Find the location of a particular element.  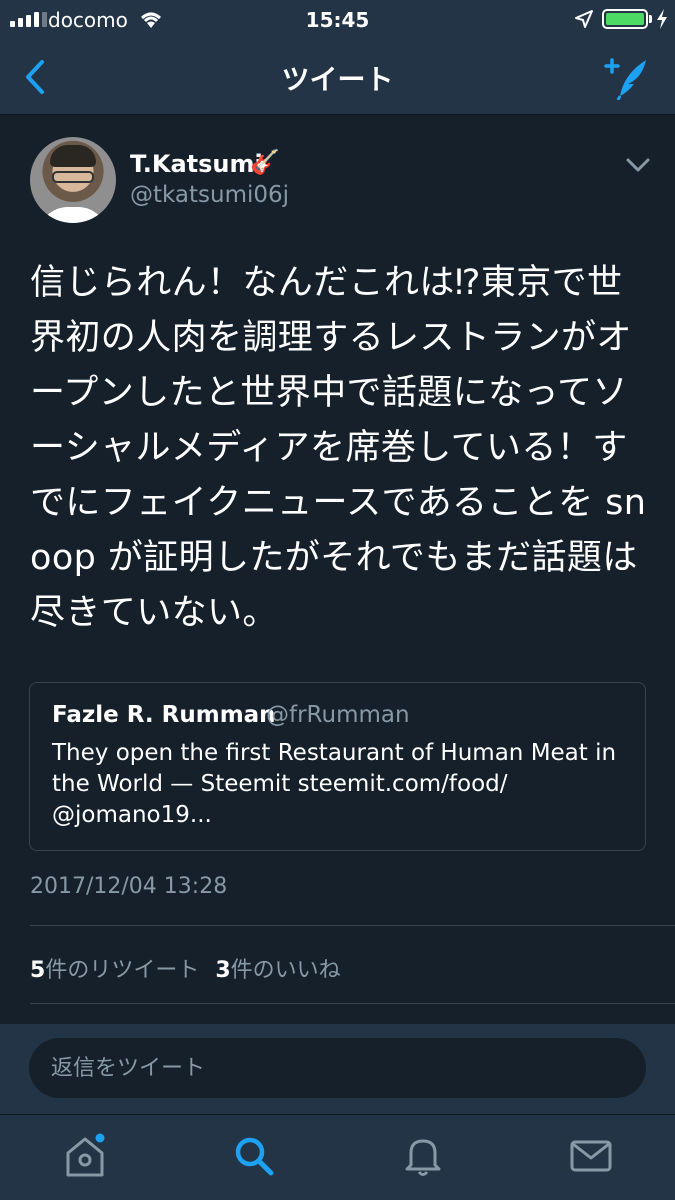

reply-input is located at coordinates (337, 1068).